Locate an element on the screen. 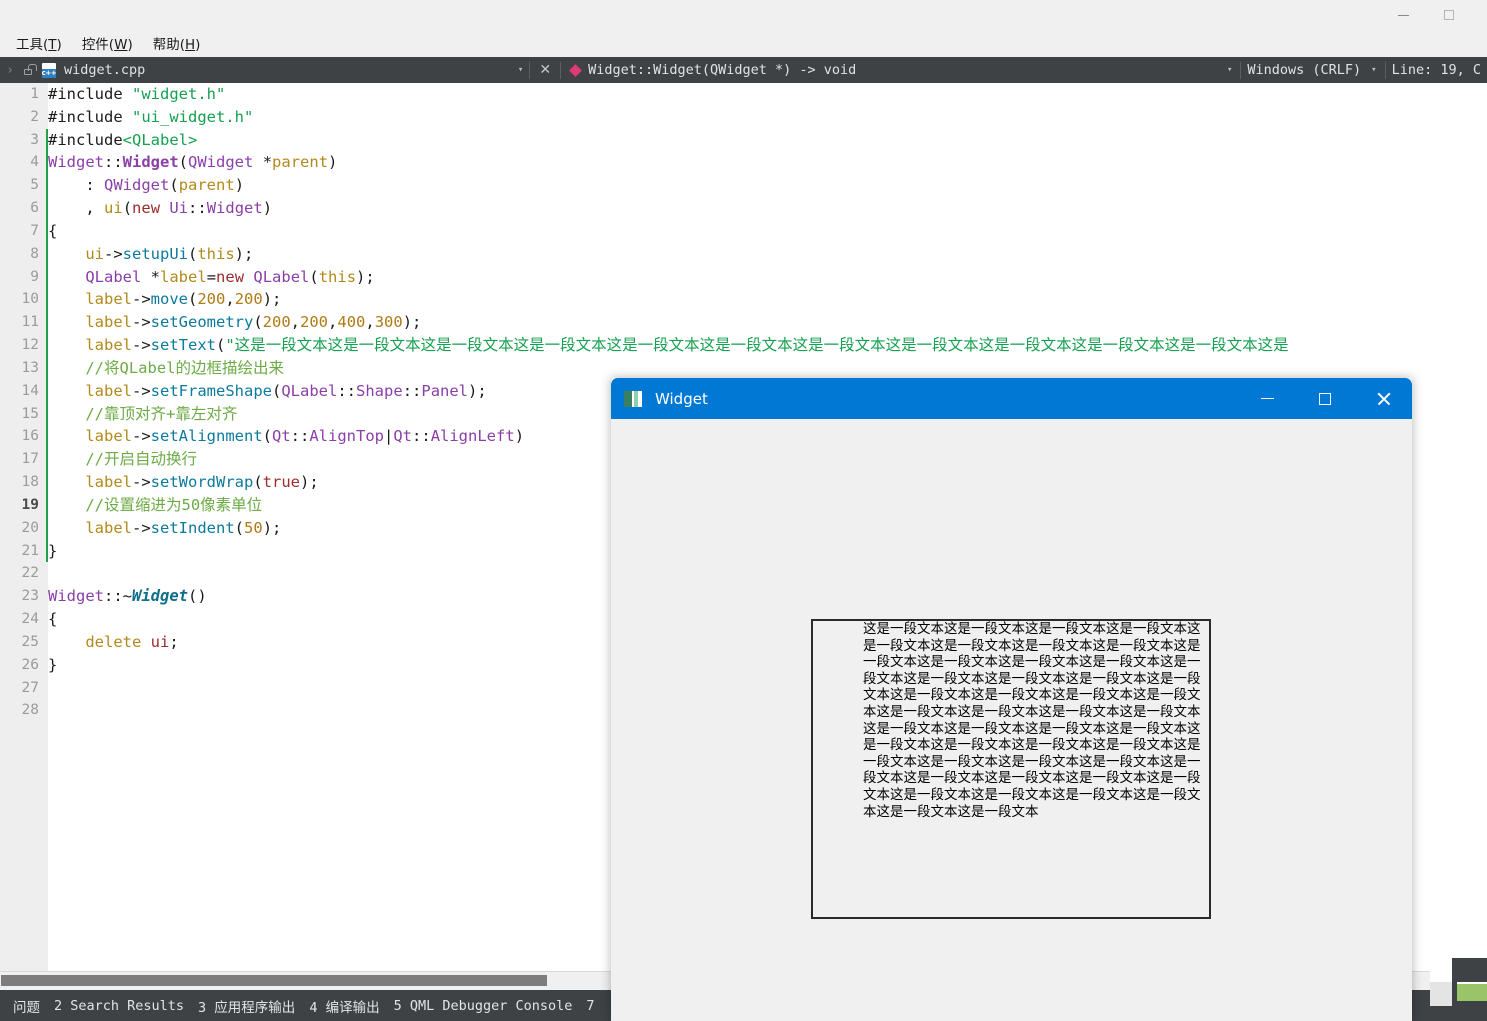  line-number: 10 is located at coordinates (24, 300).